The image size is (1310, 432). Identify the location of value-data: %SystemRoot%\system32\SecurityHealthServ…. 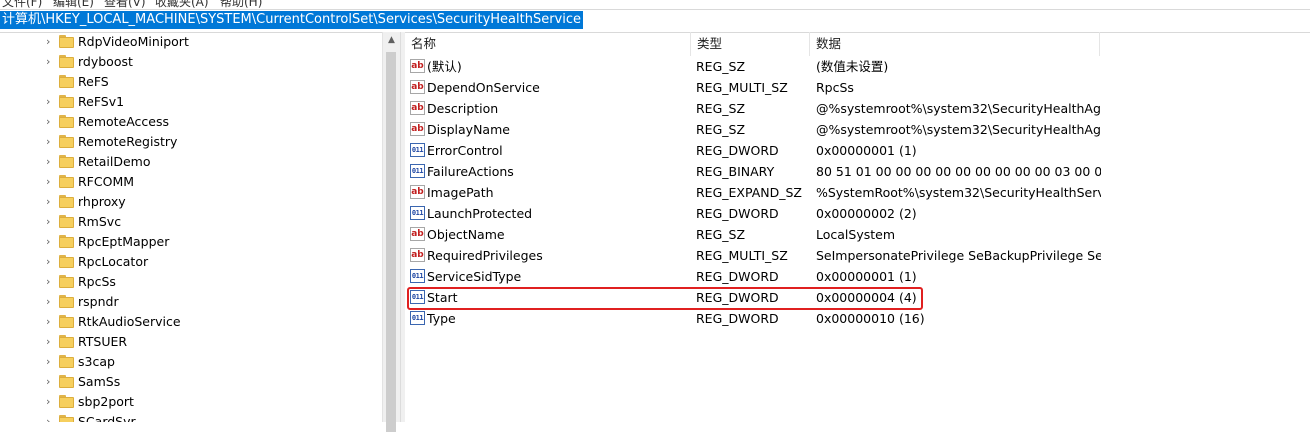
(958, 192).